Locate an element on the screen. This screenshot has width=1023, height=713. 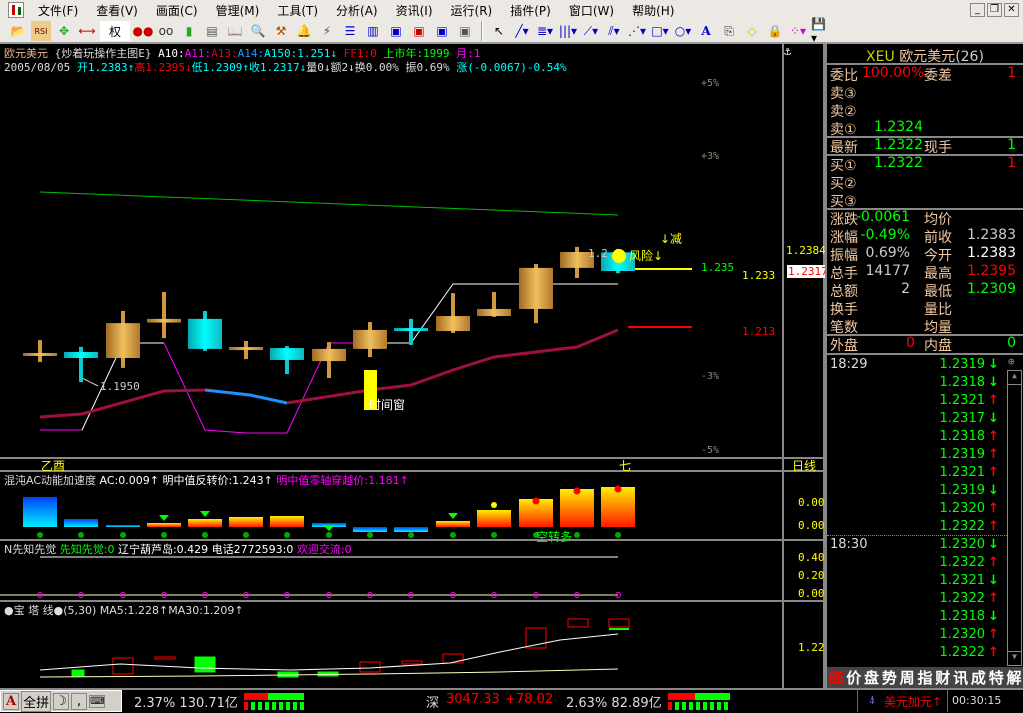
document-icon: ▮ is located at coordinates (189, 31).